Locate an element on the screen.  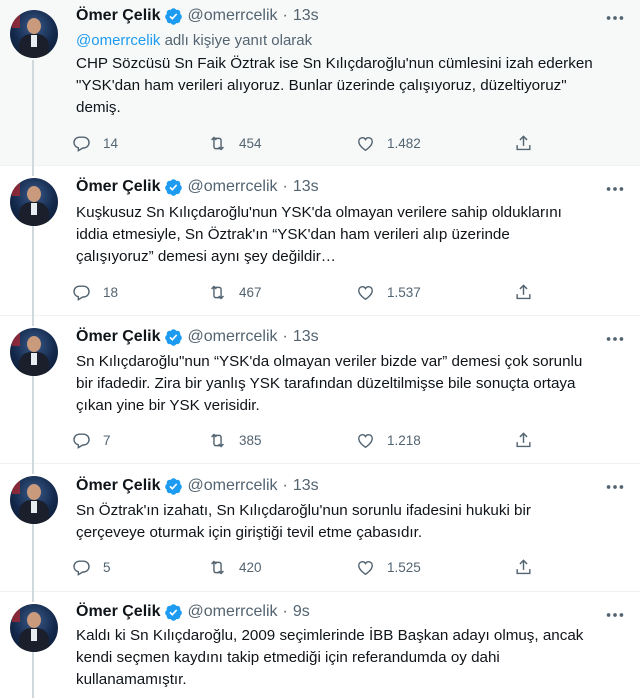
like-button: 1.482 is located at coordinates (388, 143).